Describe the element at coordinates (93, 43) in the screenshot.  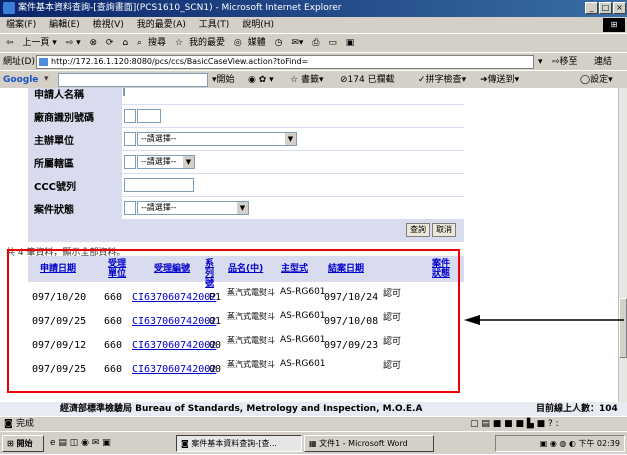
I see `stop-icon: ⊗` at that location.